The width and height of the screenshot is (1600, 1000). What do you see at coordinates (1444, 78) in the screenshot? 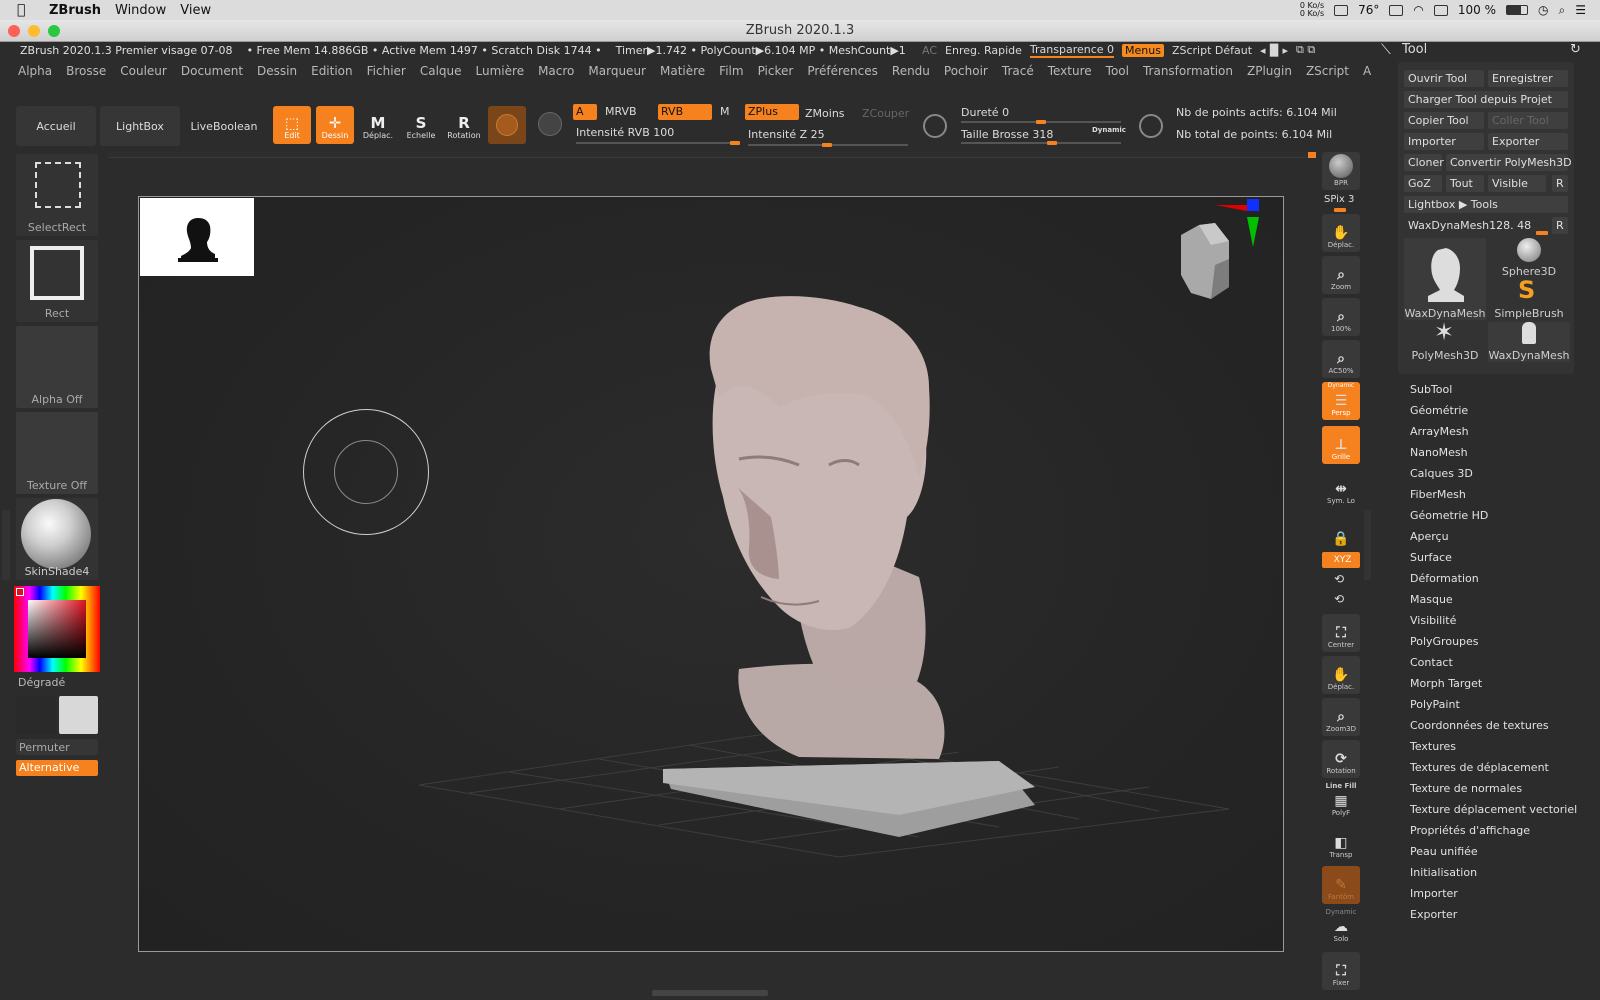
I see `open-tool-button: Ouvrir Tool` at bounding box center [1444, 78].